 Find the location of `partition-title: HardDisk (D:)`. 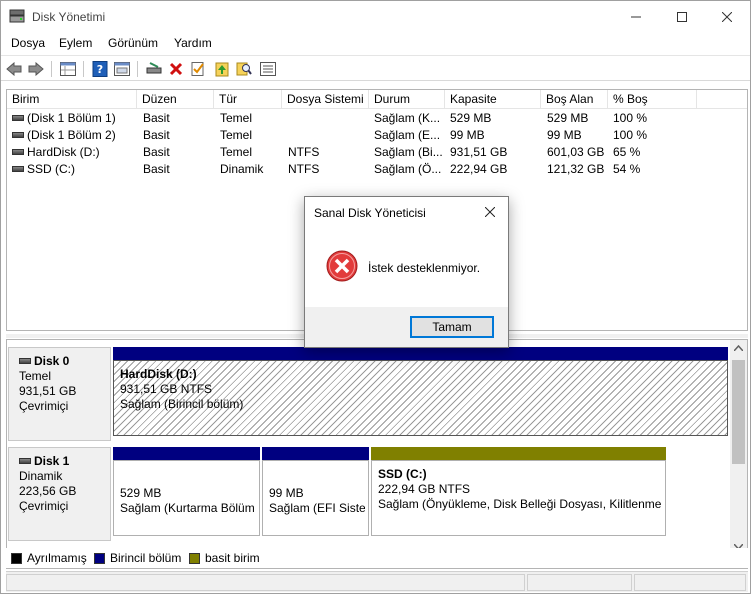

partition-title: HardDisk (D:) is located at coordinates (158, 374).